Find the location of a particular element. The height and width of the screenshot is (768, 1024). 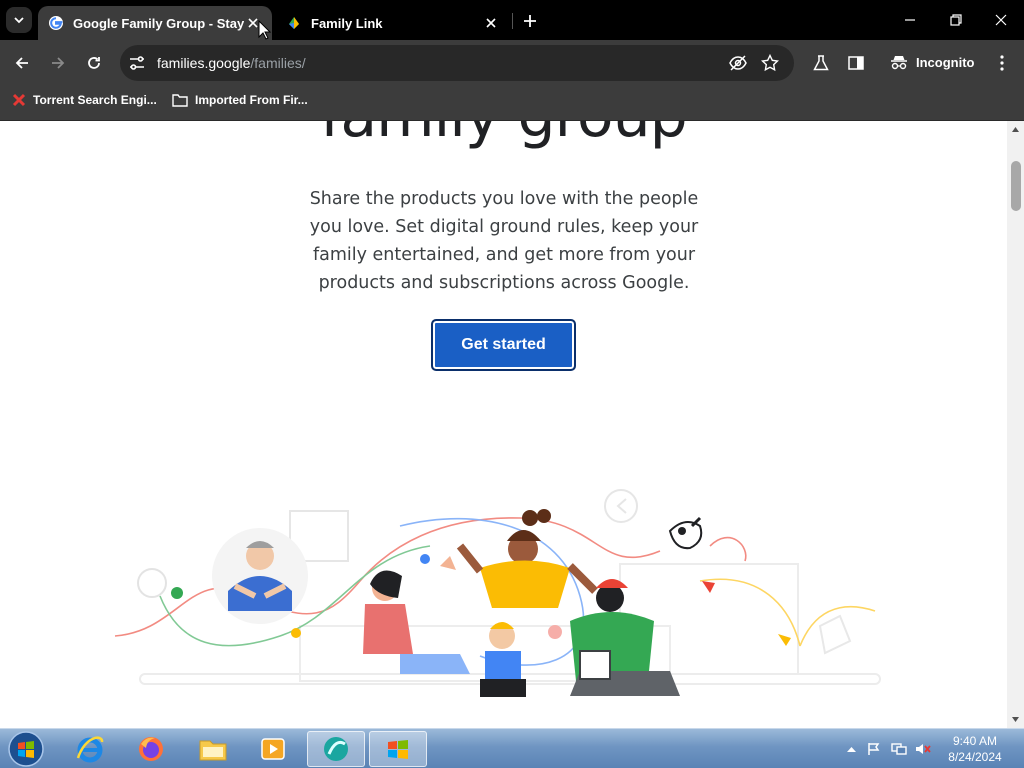

restore-button is located at coordinates (956, 20).